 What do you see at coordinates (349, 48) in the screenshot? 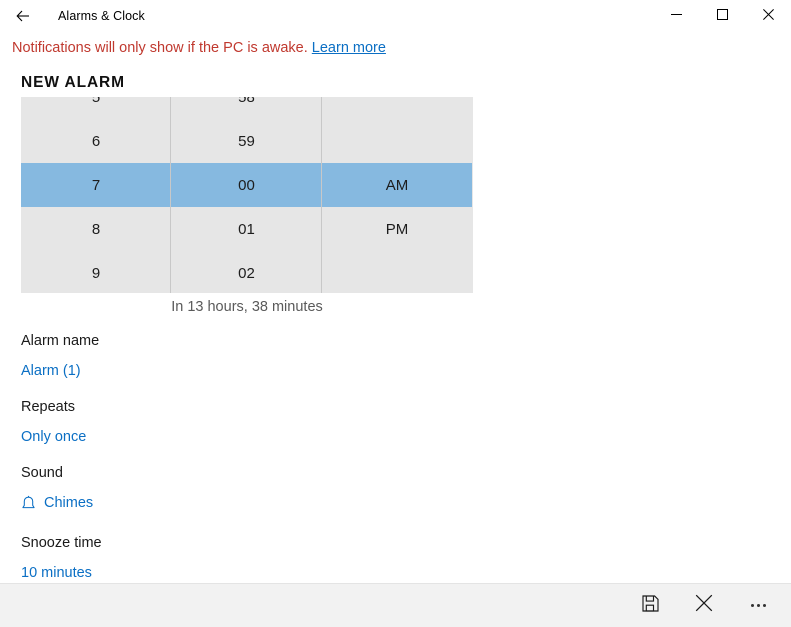
I see `learn-more-link: Learn more` at bounding box center [349, 48].